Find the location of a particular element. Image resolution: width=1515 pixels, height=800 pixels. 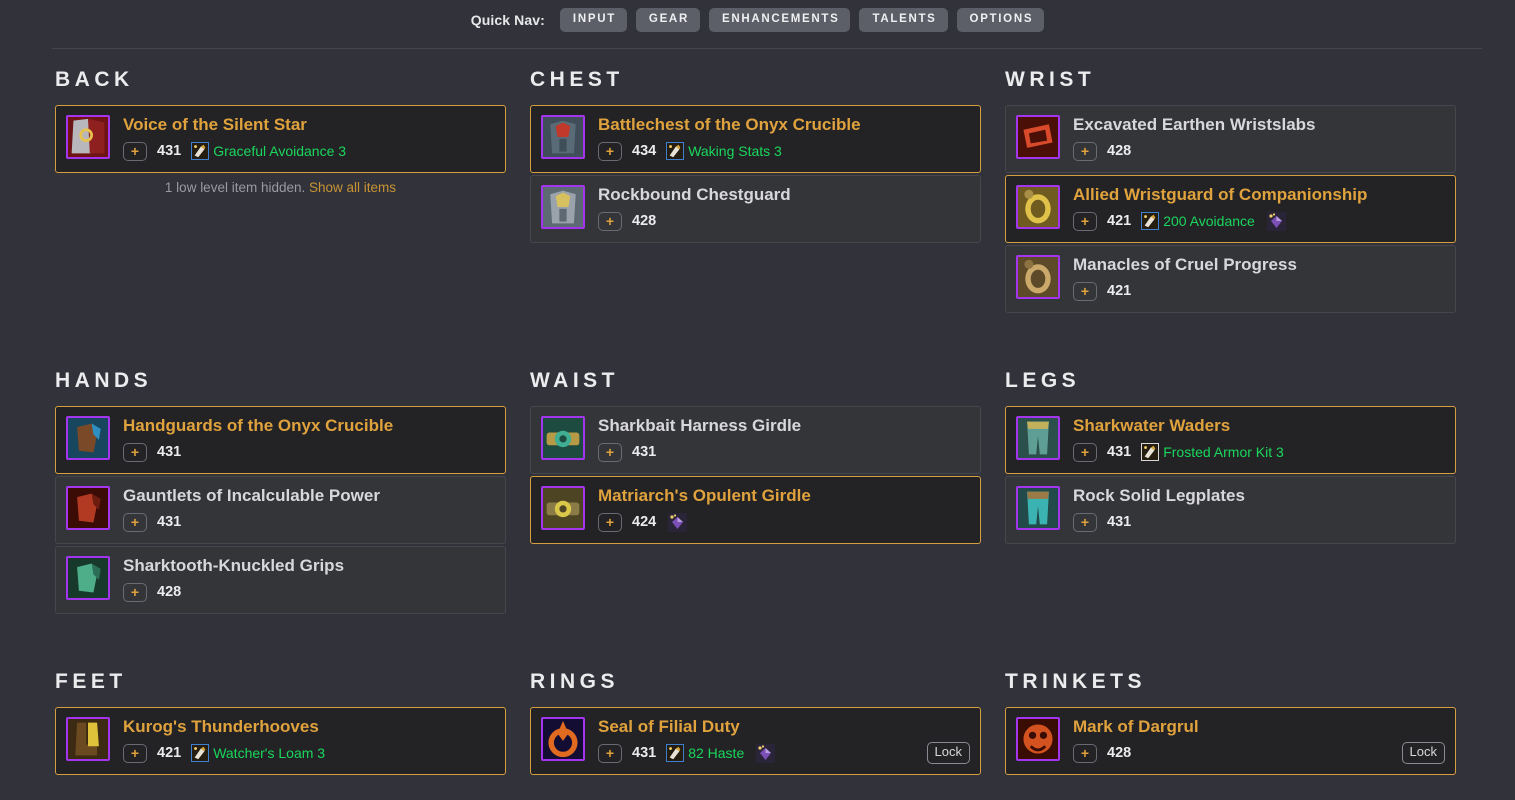

item-meta: +434 Waking Stats 3 is located at coordinates (784, 151).